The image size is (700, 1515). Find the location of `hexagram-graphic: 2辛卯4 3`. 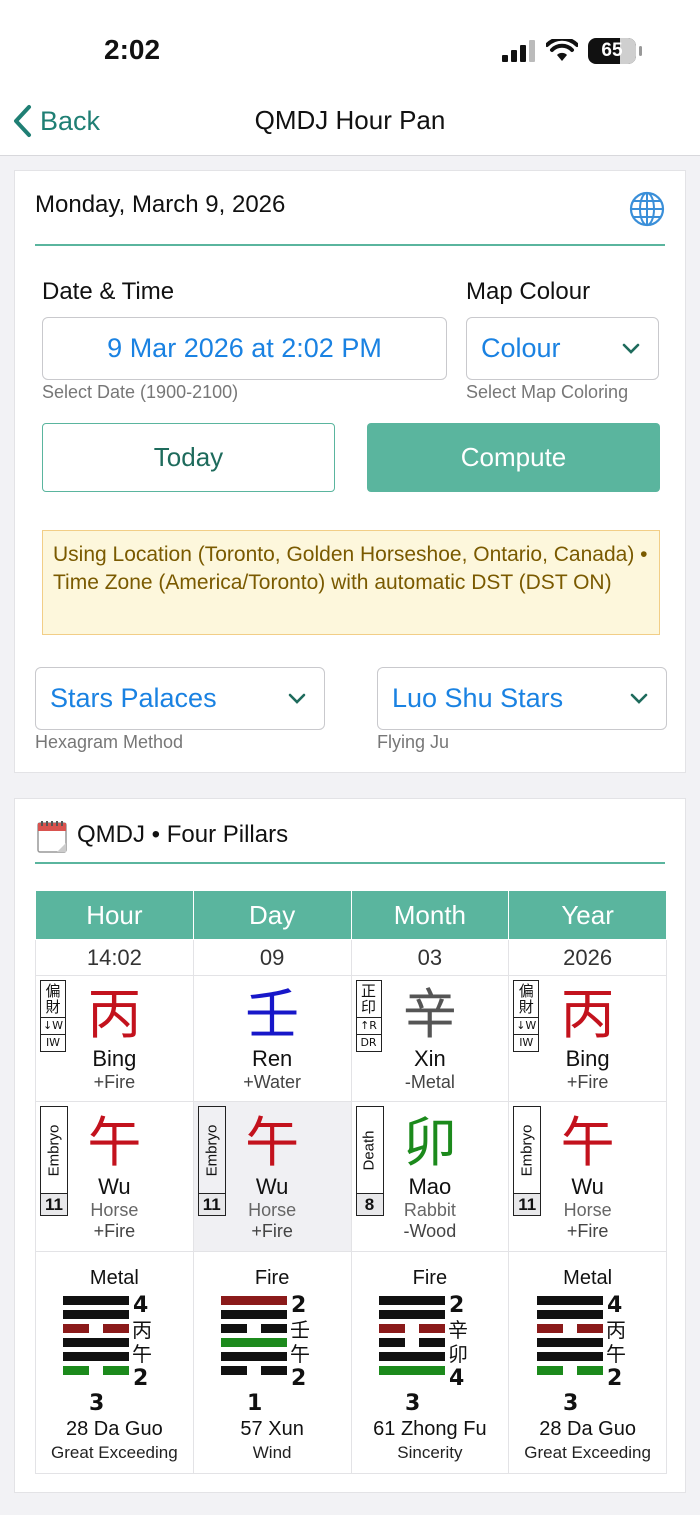

hexagram-graphic: 2辛卯4 3 is located at coordinates (423, 1353).